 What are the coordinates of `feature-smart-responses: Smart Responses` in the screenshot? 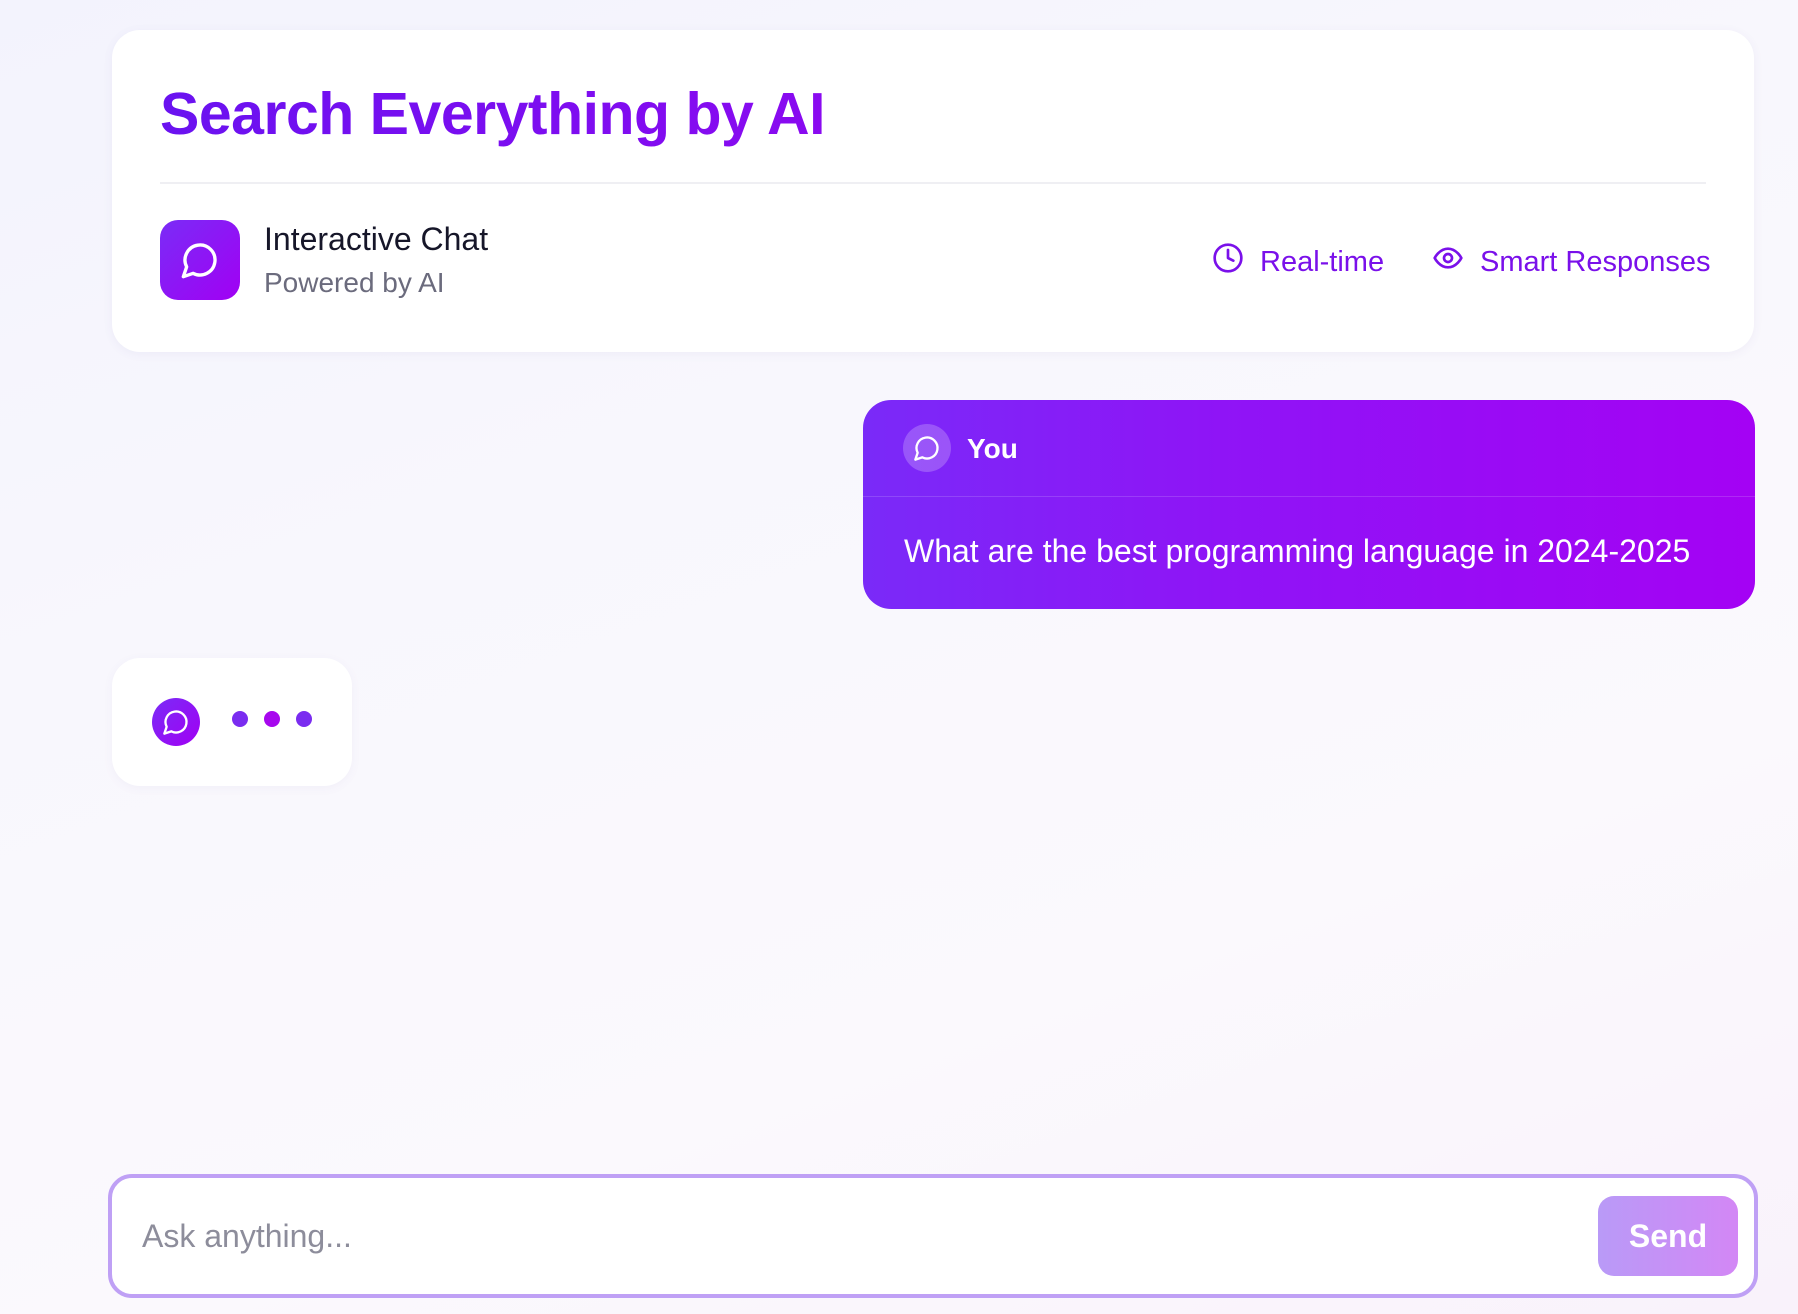 It's located at (1571, 262).